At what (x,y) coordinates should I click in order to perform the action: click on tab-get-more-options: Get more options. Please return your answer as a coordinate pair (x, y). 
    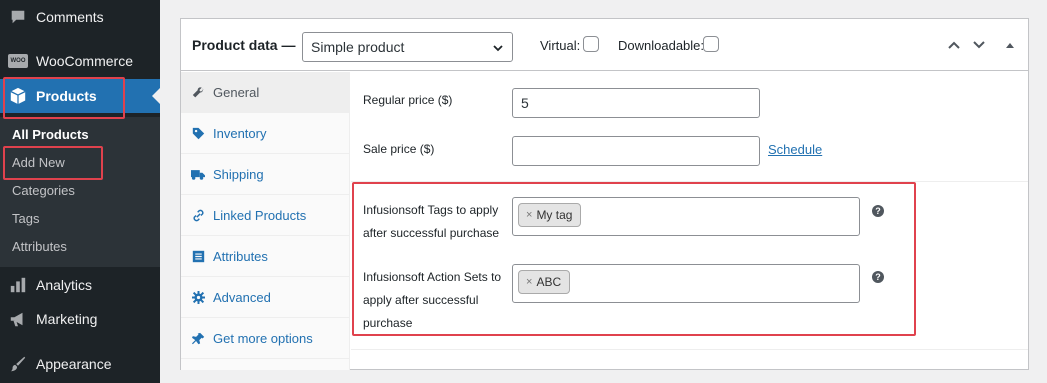
    Looking at the image, I should click on (265, 338).